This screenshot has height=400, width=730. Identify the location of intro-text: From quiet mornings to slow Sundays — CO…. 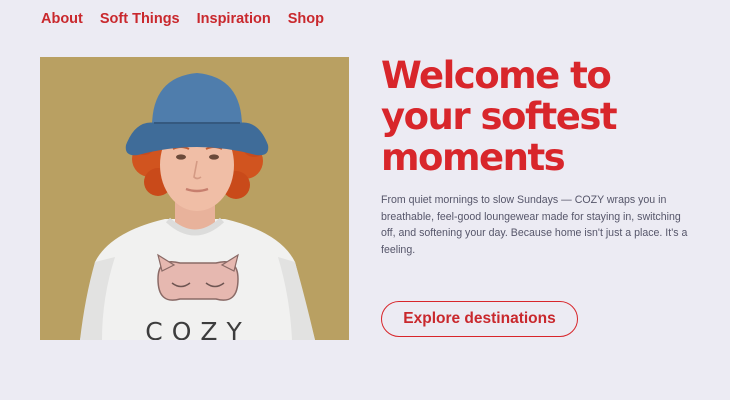
(534, 225).